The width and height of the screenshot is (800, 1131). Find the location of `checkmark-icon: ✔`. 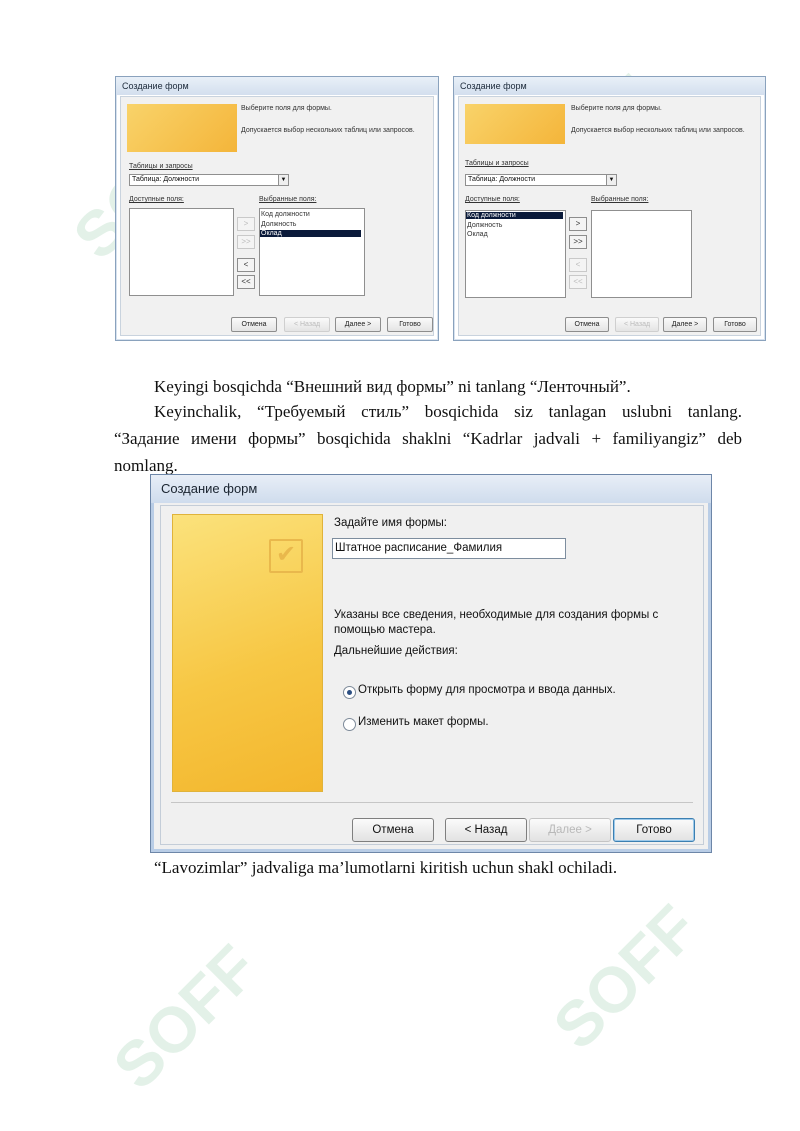

checkmark-icon: ✔ is located at coordinates (286, 556).